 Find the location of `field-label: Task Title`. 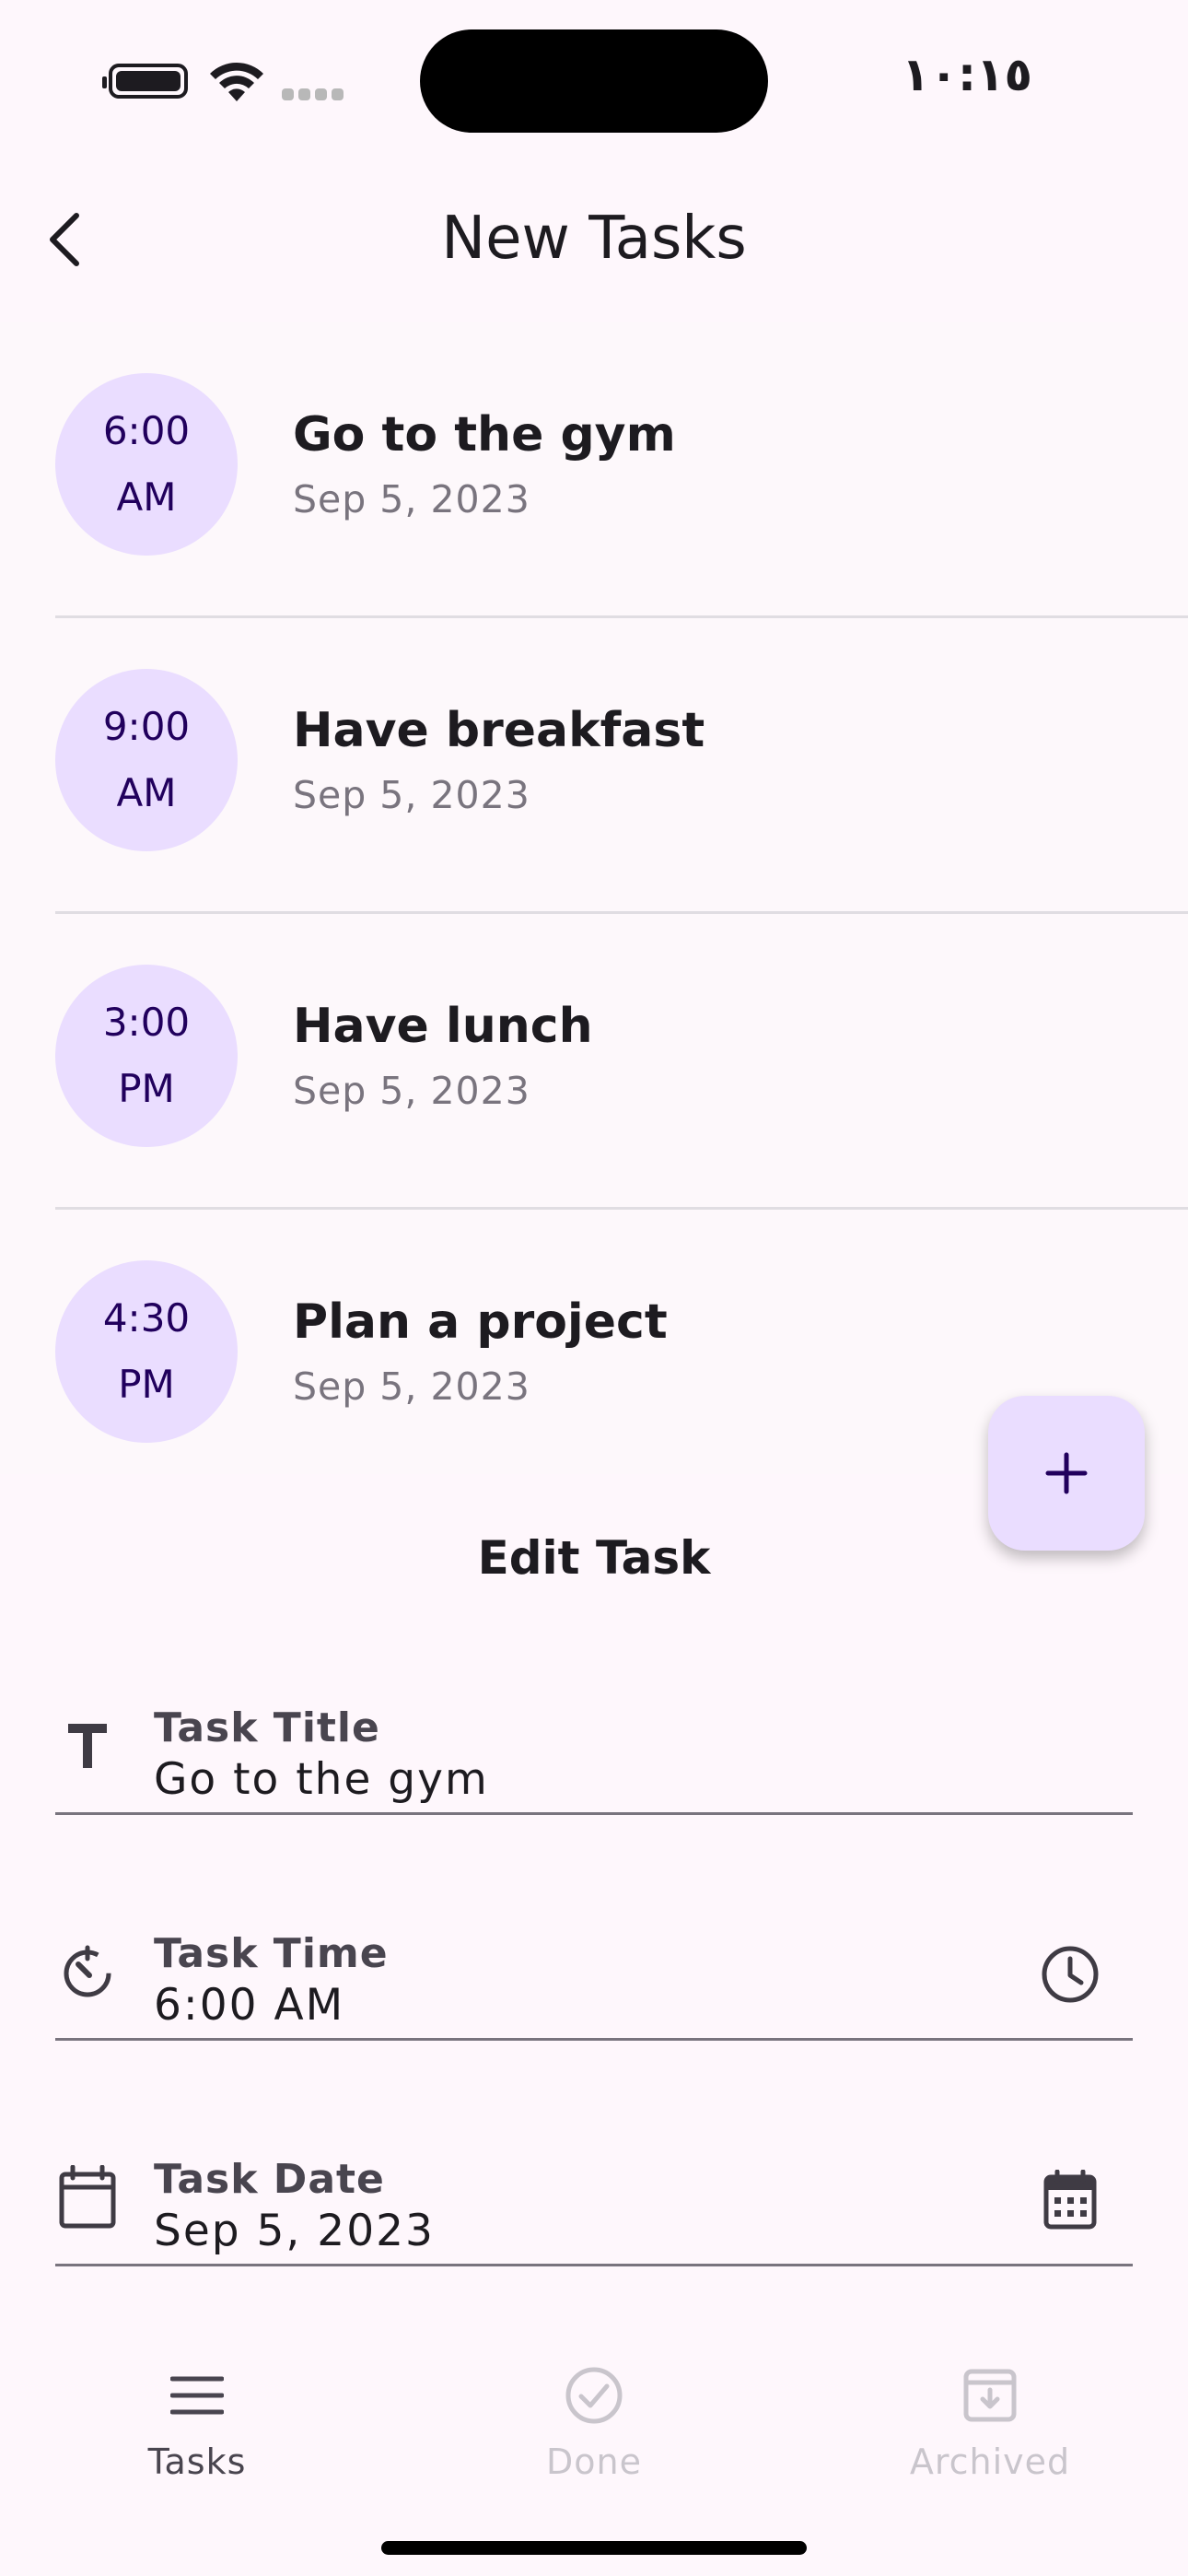

field-label: Task Title is located at coordinates (267, 1727).